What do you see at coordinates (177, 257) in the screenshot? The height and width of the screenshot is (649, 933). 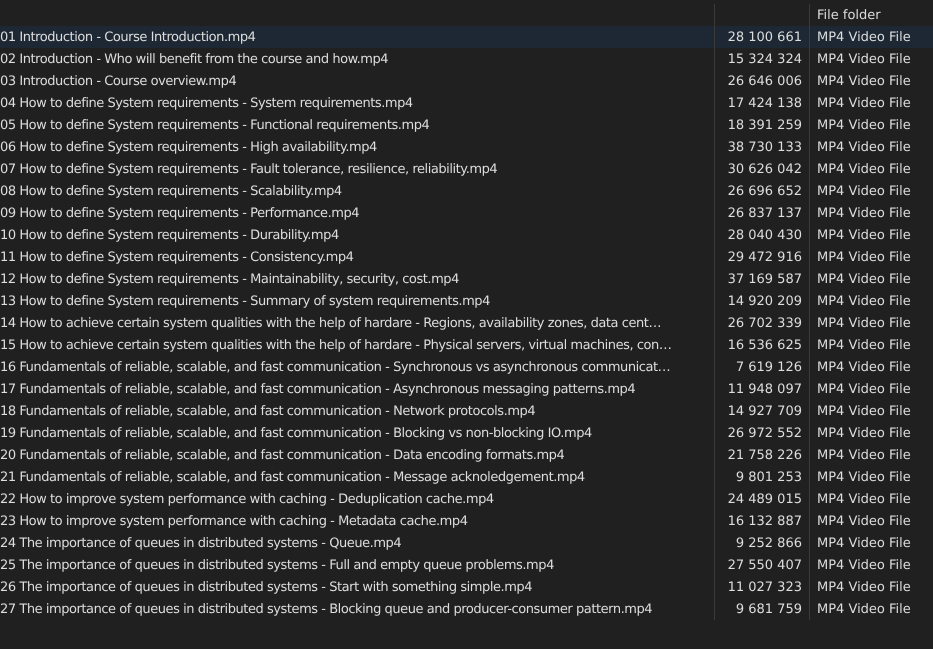 I see `file-name: 11 How to define System requirements - Consistency.mp4` at bounding box center [177, 257].